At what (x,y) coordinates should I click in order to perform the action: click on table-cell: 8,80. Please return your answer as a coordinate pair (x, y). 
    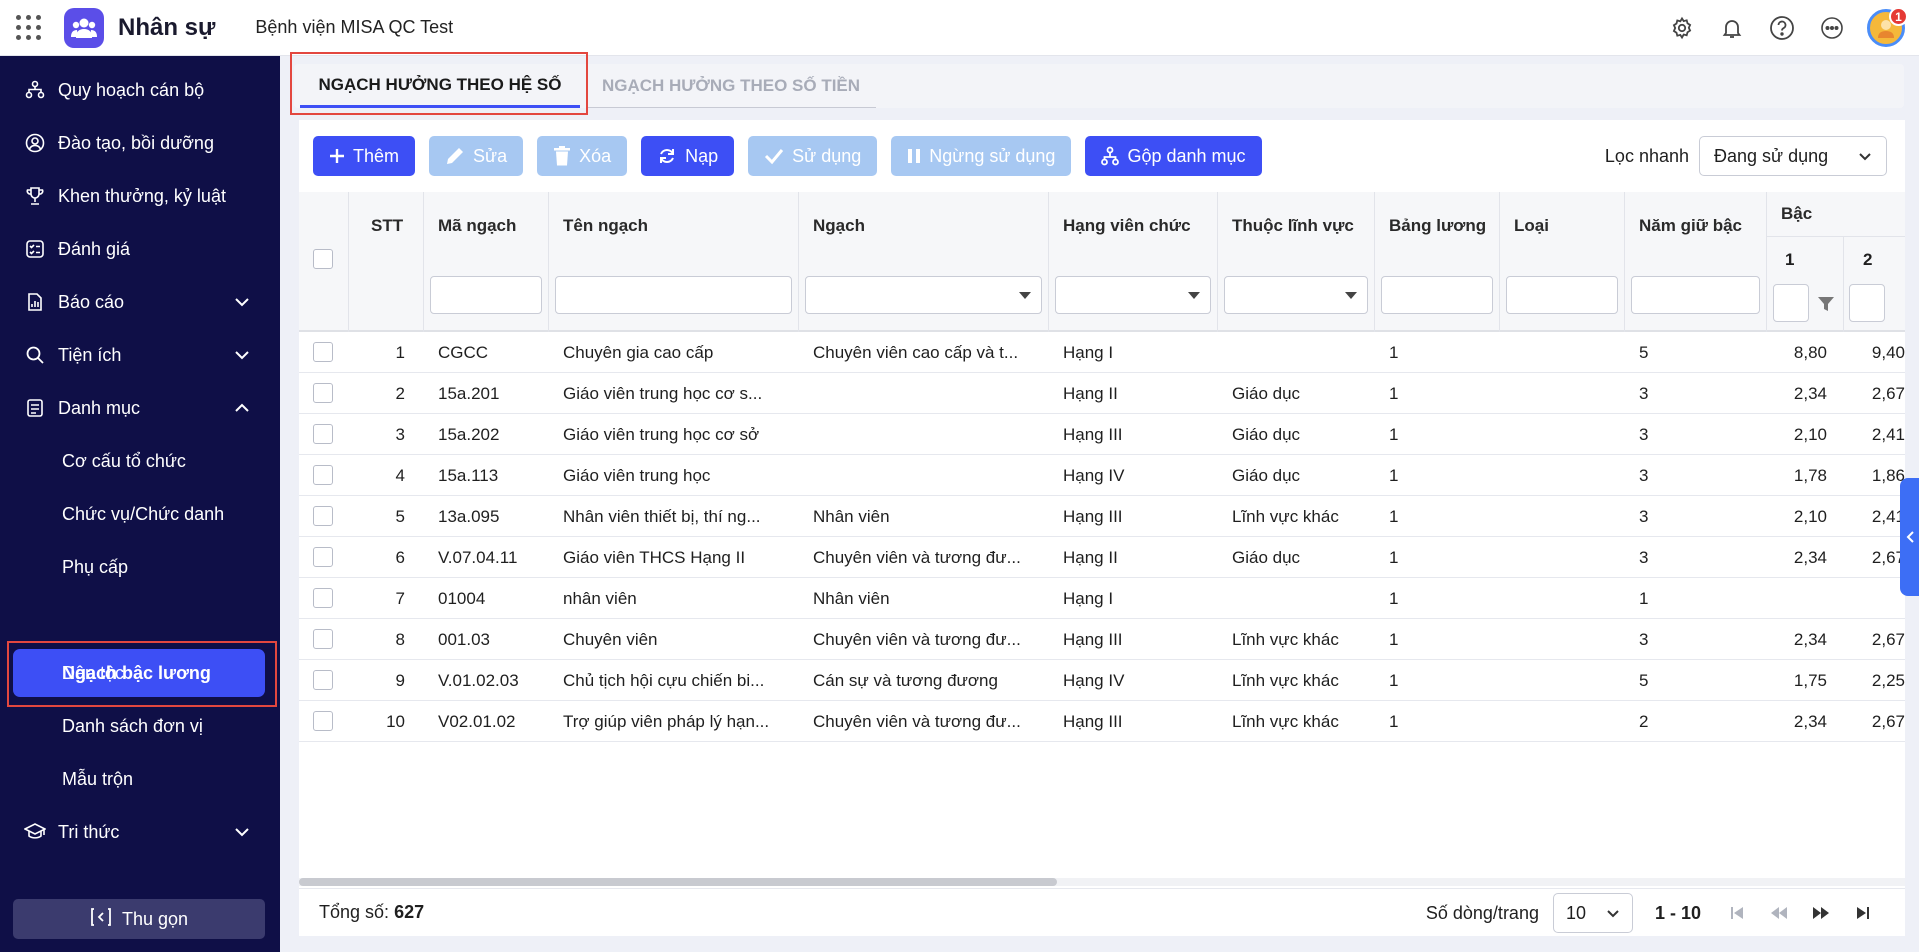
    Looking at the image, I should click on (1810, 352).